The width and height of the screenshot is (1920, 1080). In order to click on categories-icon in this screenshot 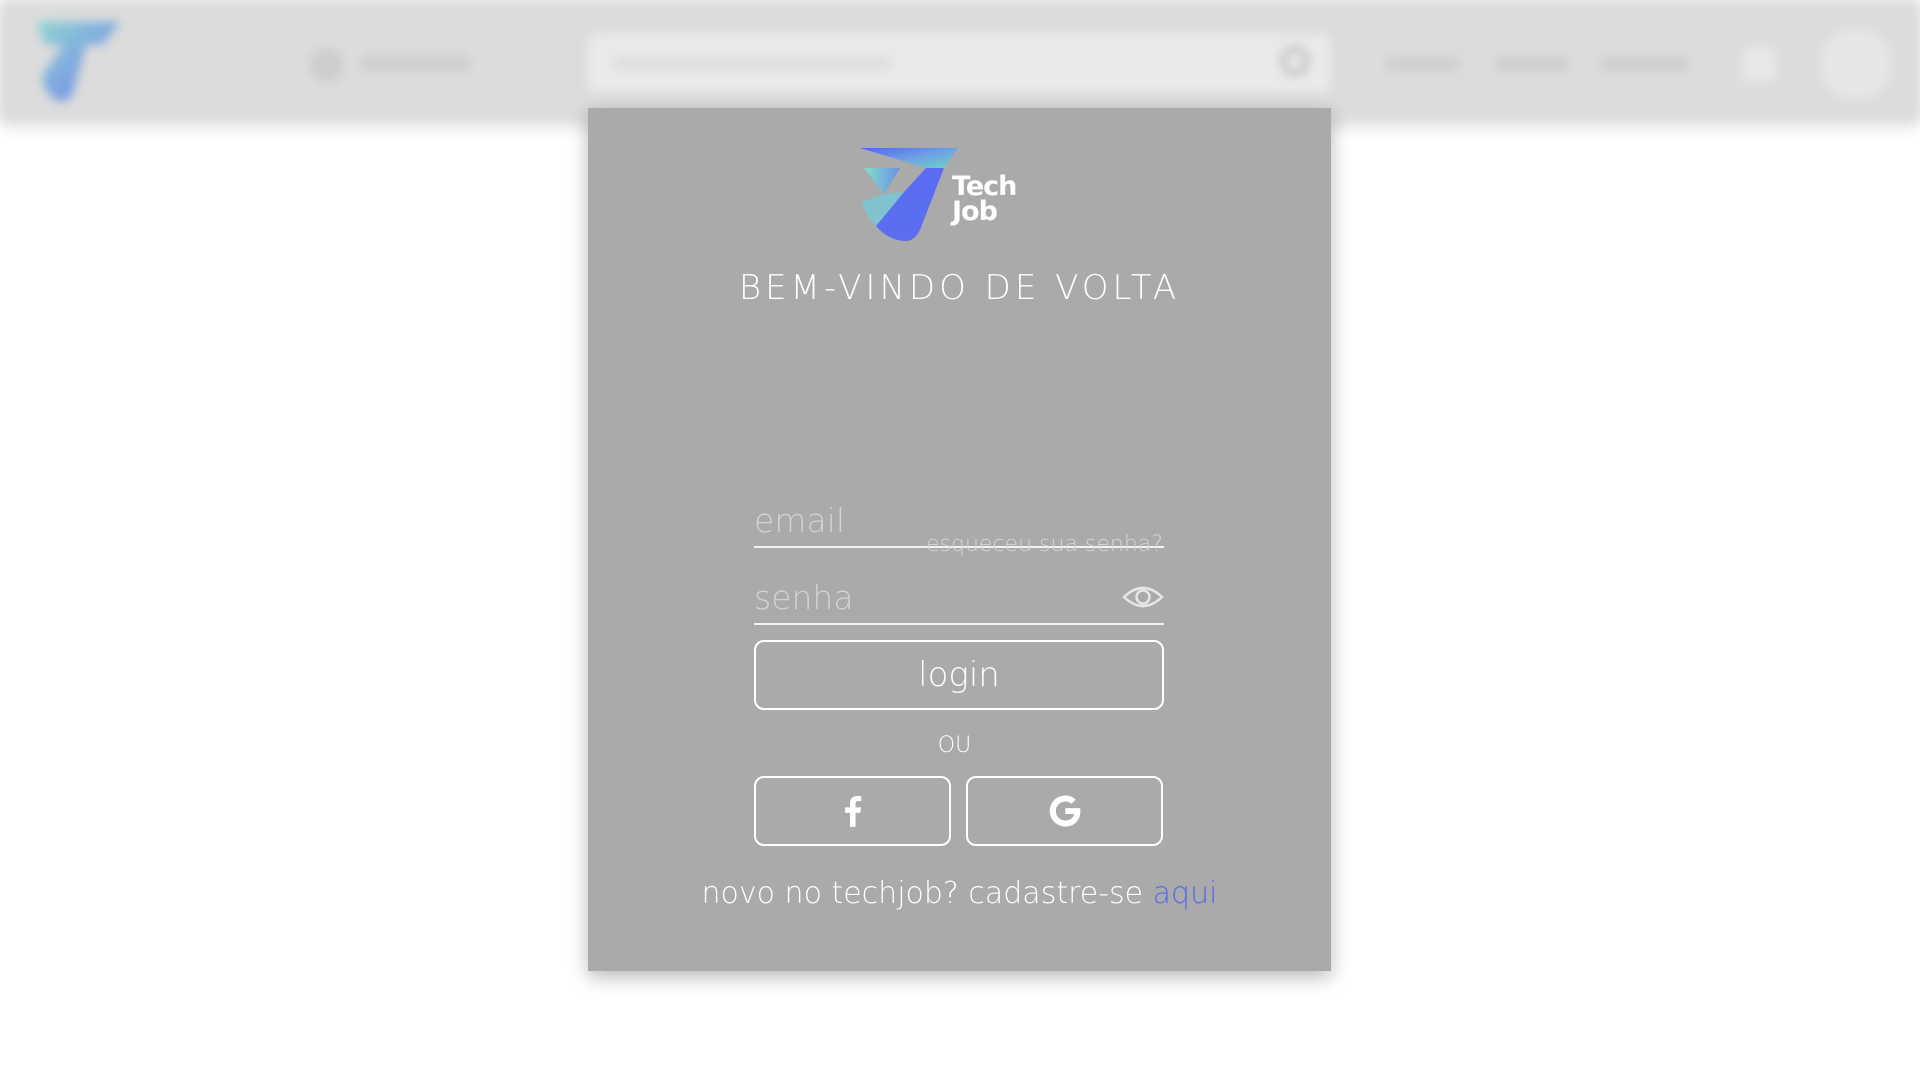, I will do `click(327, 65)`.